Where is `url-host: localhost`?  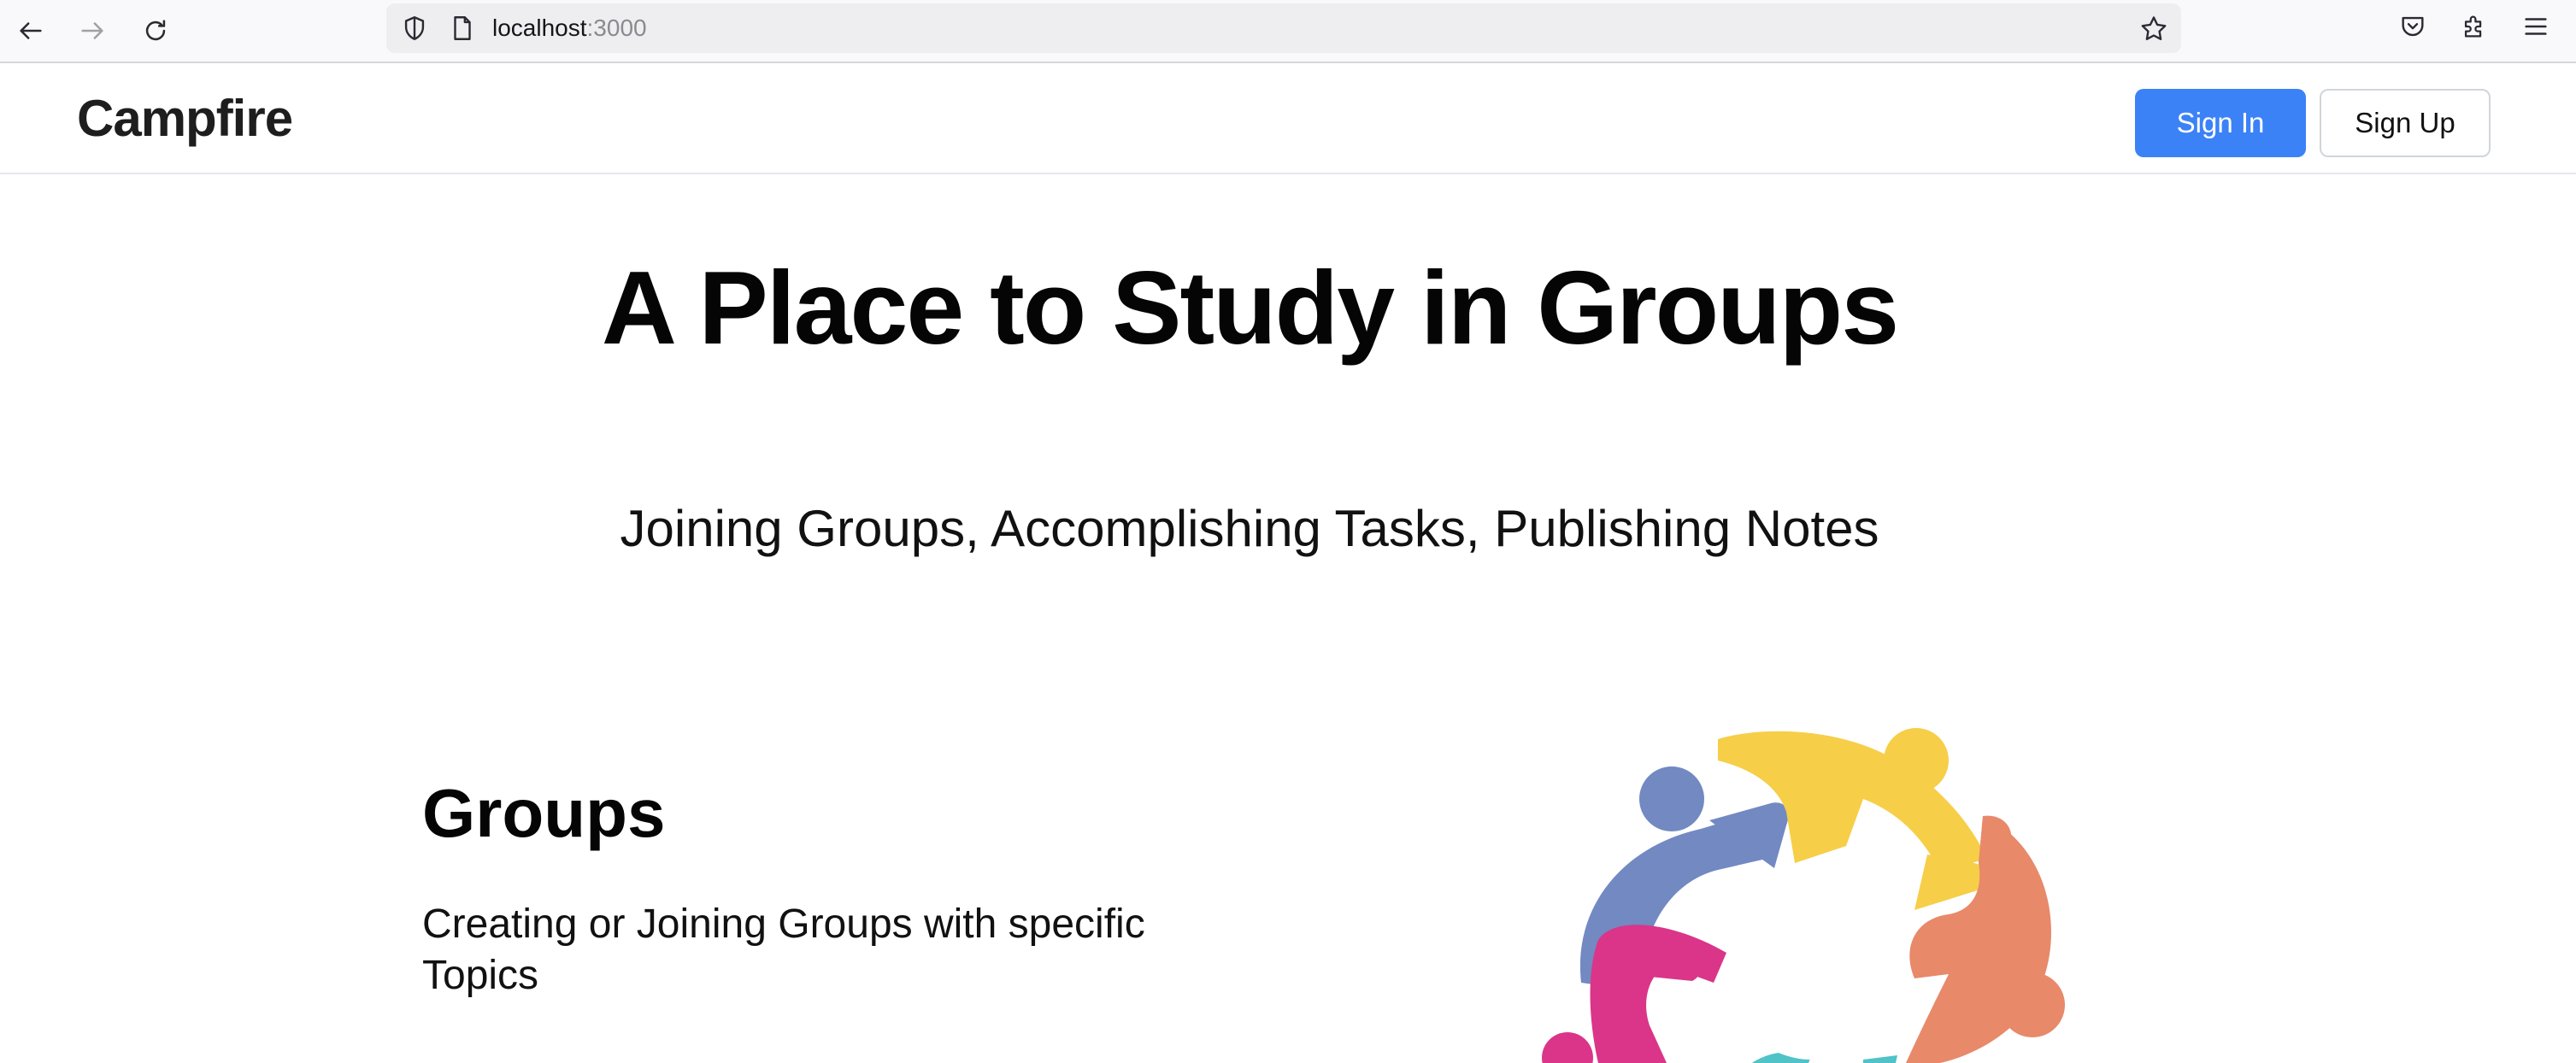 url-host: localhost is located at coordinates (539, 28).